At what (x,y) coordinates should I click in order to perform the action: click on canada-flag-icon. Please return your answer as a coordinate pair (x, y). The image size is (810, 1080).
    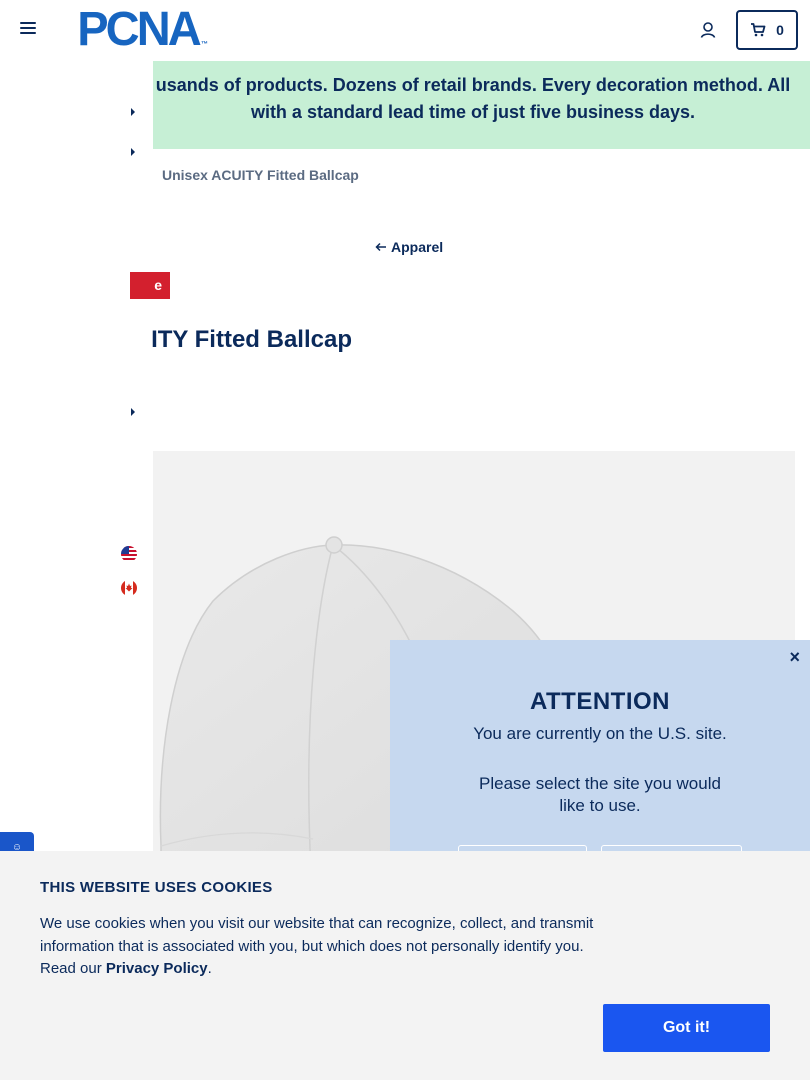
    Looking at the image, I should click on (129, 588).